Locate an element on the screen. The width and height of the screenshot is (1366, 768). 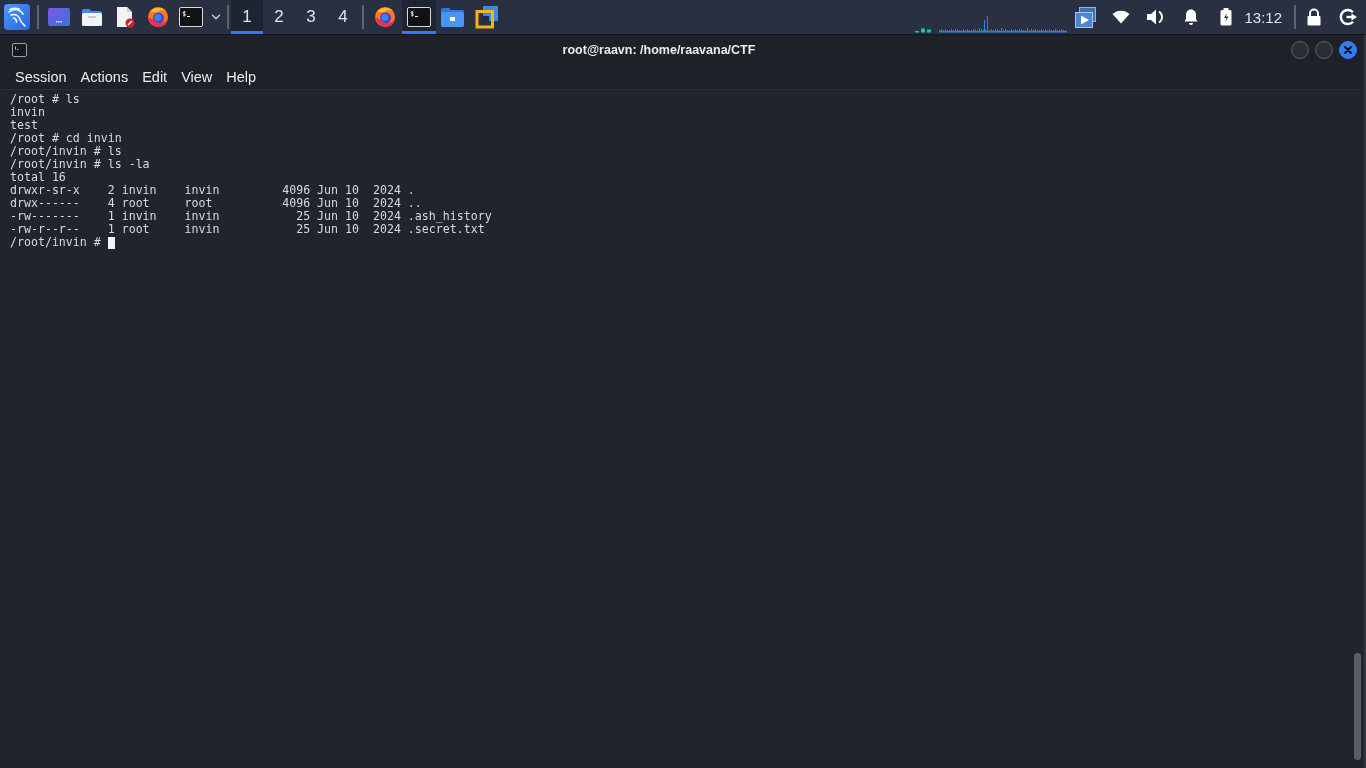
terminal-line: /root/invin # ls is located at coordinates (66, 151).